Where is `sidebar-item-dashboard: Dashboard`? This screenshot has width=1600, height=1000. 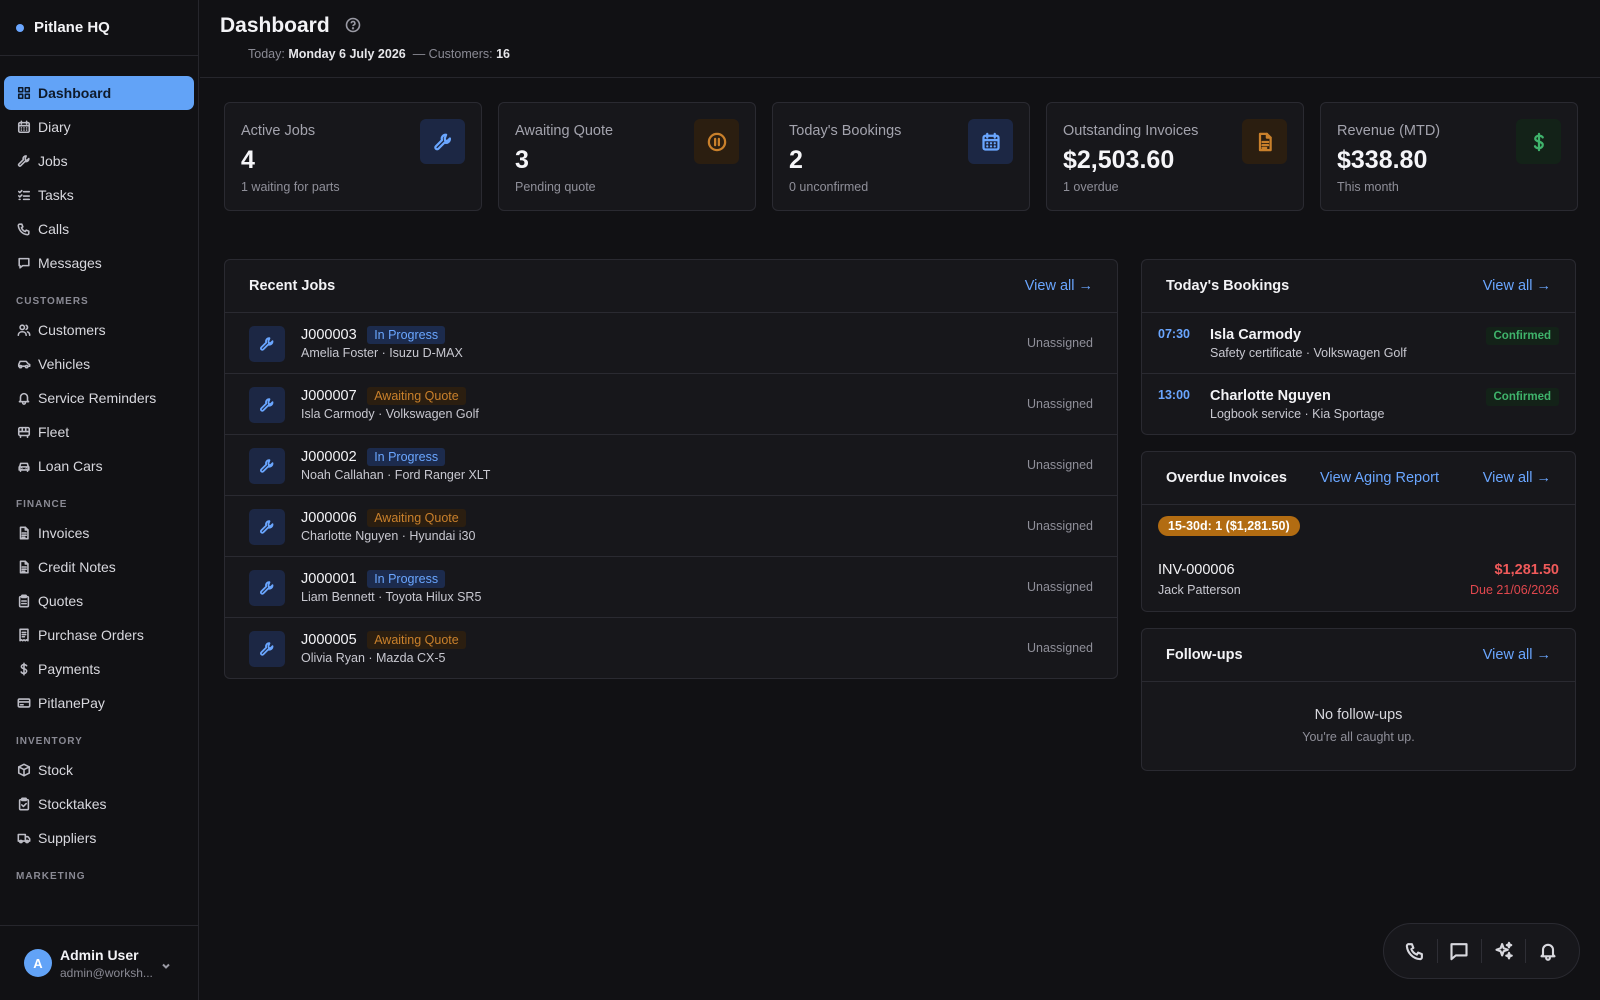 sidebar-item-dashboard: Dashboard is located at coordinates (99, 93).